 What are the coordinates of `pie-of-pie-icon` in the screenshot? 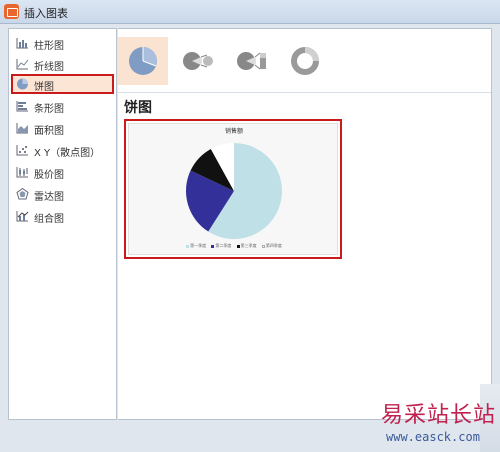 It's located at (198, 61).